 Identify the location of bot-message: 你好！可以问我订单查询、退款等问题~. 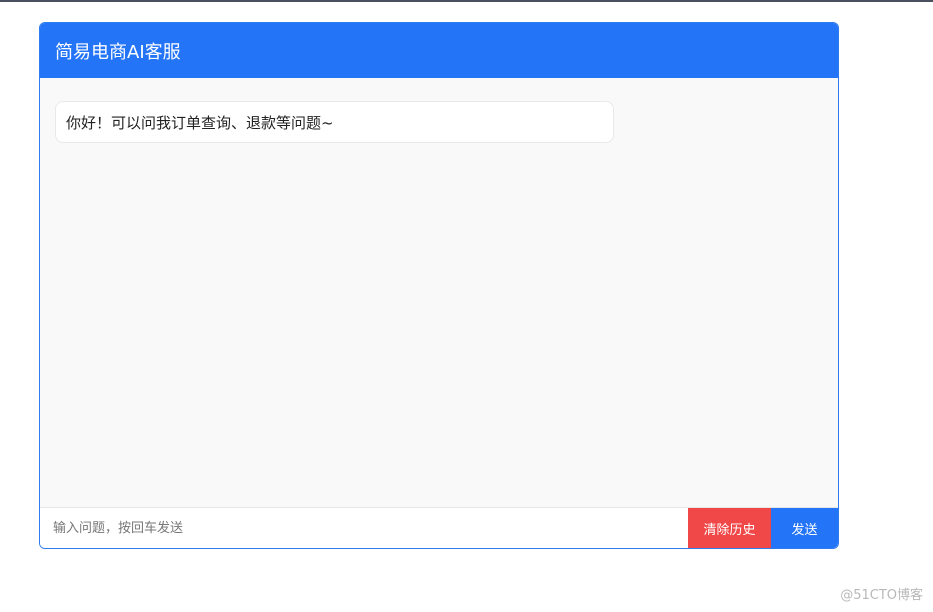
(334, 122).